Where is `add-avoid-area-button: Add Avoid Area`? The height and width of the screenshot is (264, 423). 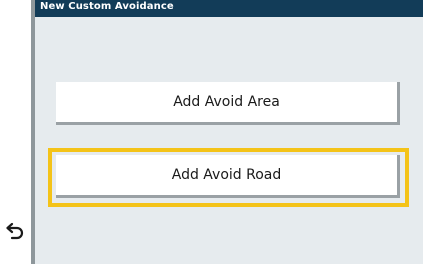
add-avoid-area-button: Add Avoid Area is located at coordinates (228, 103).